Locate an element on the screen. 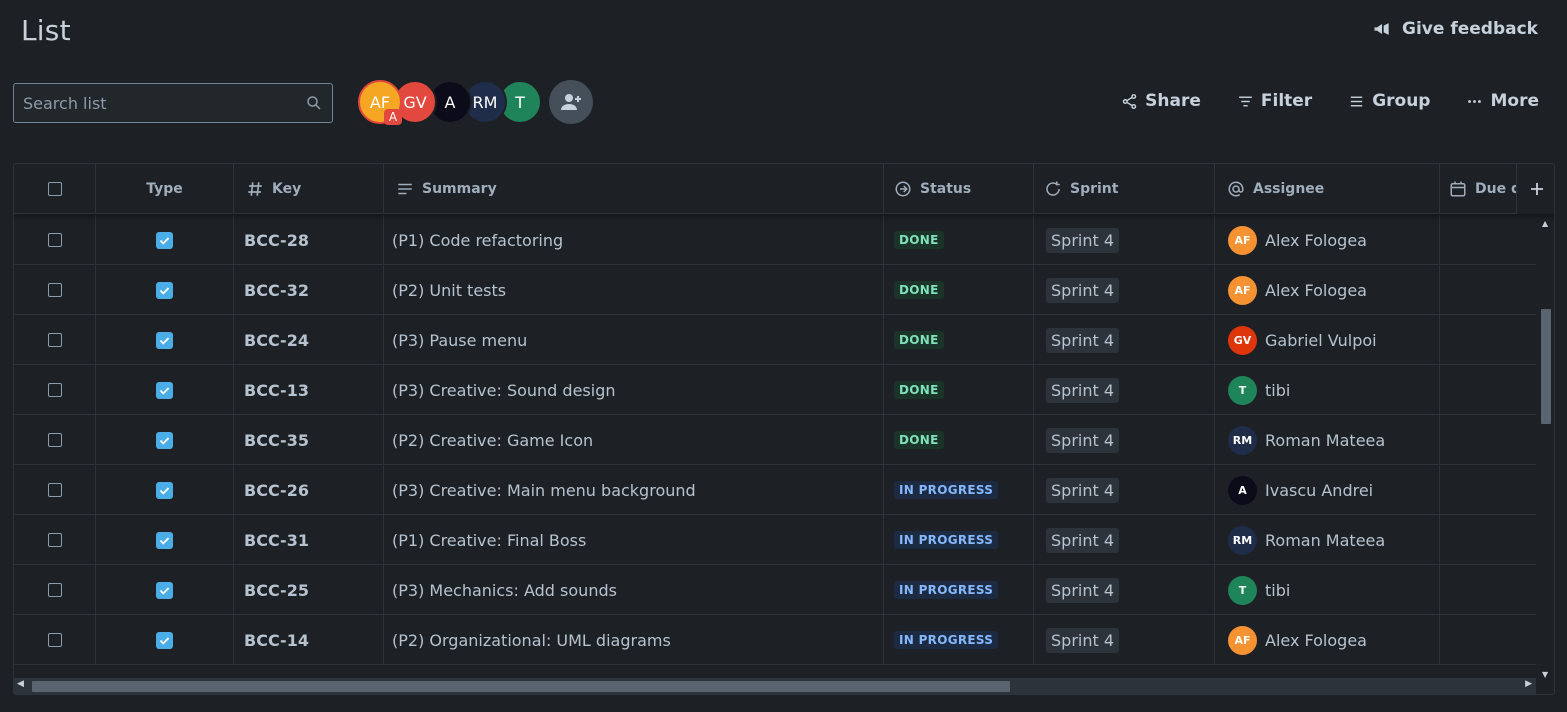 This screenshot has width=1567, height=712. key-cell: BCC-35 is located at coordinates (309, 440).